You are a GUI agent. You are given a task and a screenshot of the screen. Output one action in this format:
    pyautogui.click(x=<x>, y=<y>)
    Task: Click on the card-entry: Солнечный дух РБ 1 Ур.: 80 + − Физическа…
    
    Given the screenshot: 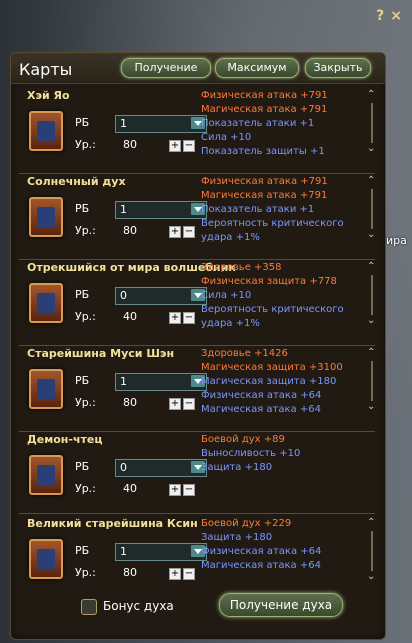 What is the action you would take?
    pyautogui.click(x=198, y=215)
    